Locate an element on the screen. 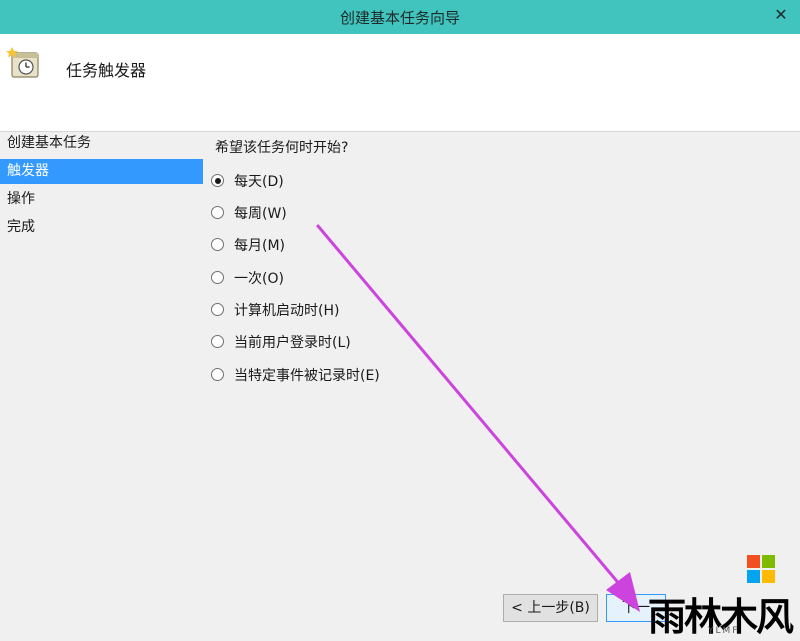 The width and height of the screenshot is (800, 641). watermark-subtext: YLMF is located at coordinates (724, 631).